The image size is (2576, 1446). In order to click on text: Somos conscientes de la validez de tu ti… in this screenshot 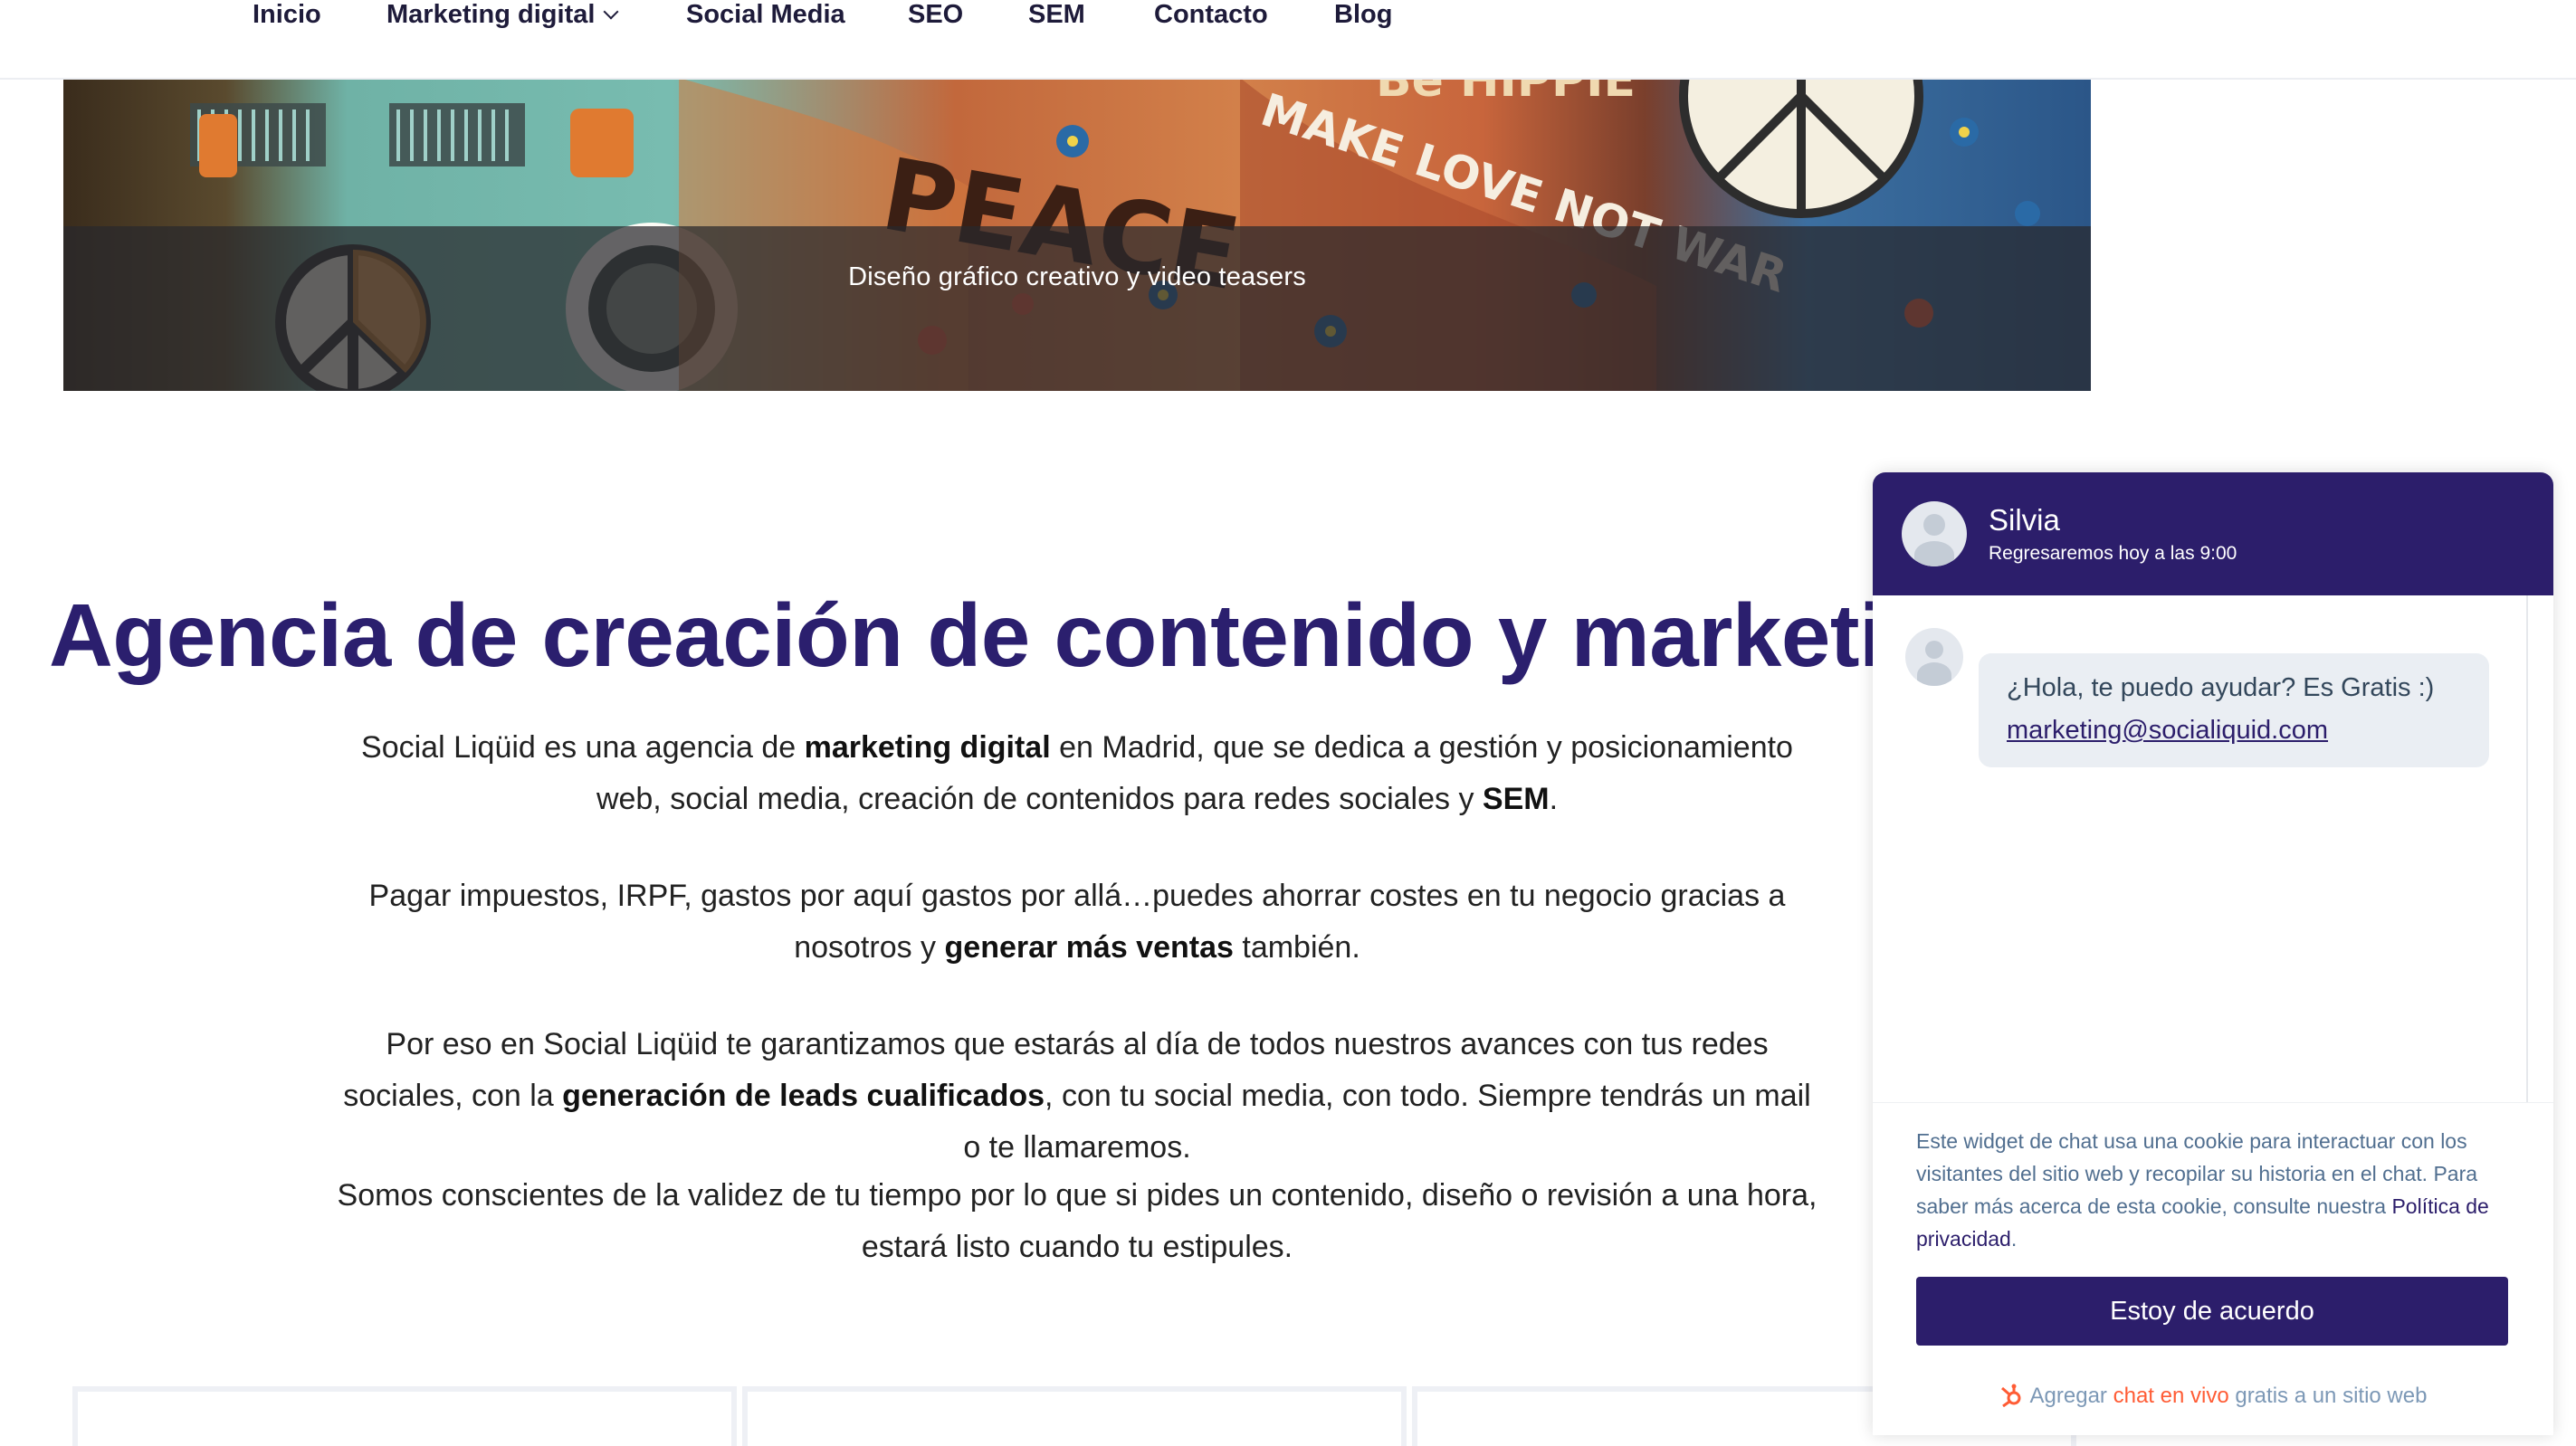, I will do `click(1077, 1221)`.